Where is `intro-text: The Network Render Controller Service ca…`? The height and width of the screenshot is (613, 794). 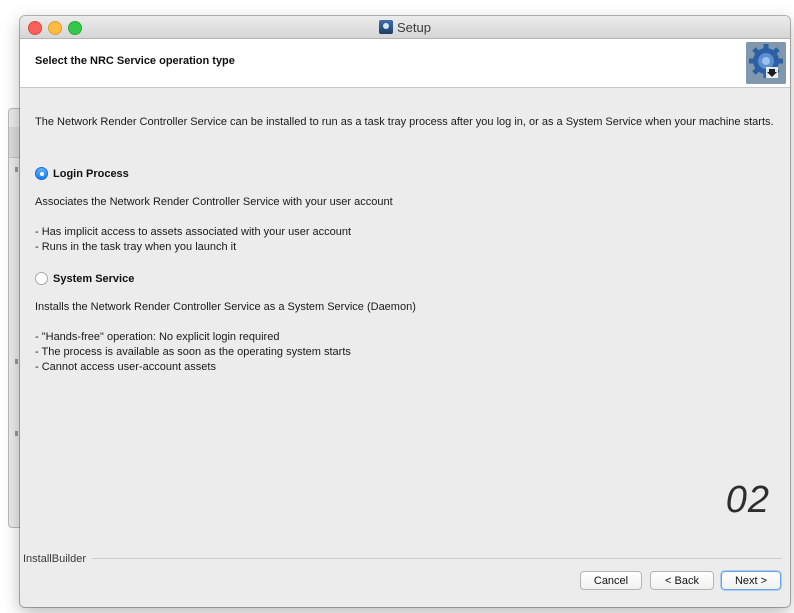 intro-text: The Network Render Controller Service ca… is located at coordinates (404, 122).